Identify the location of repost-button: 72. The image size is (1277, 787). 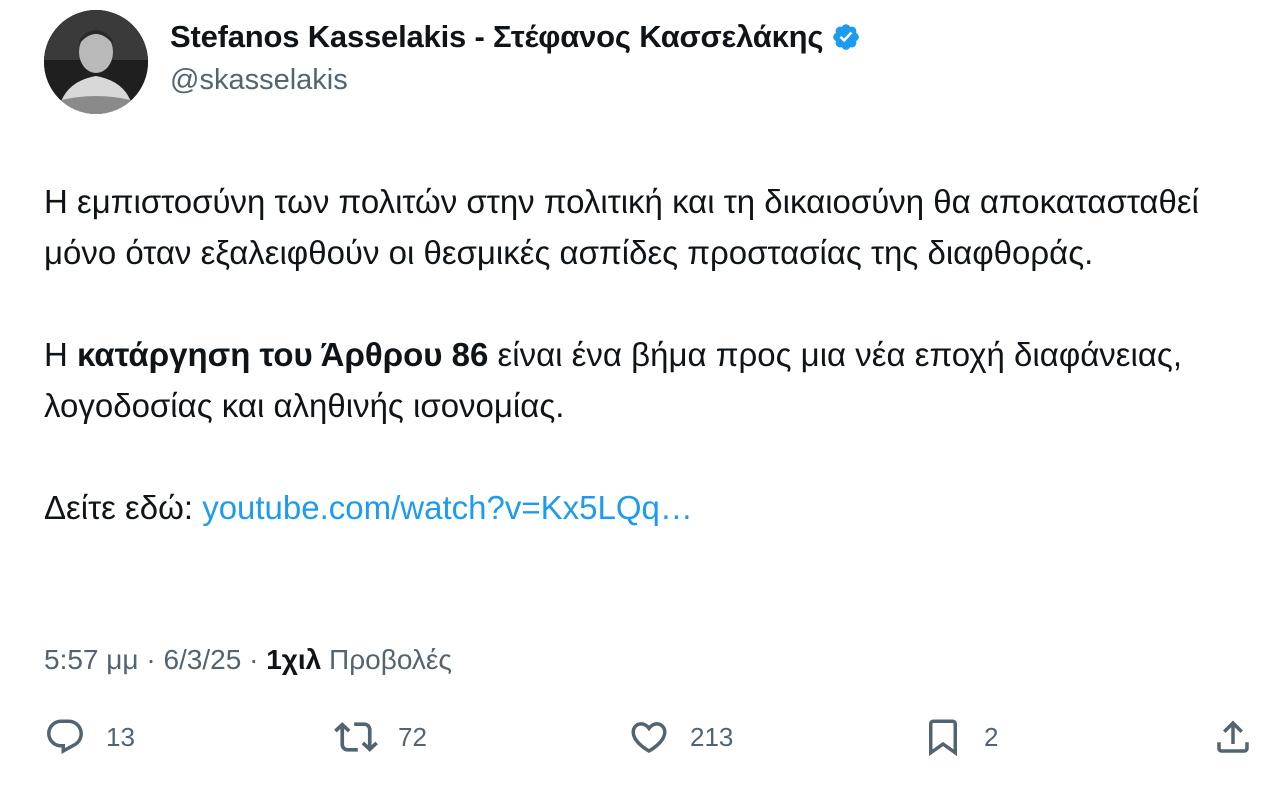
(380, 737).